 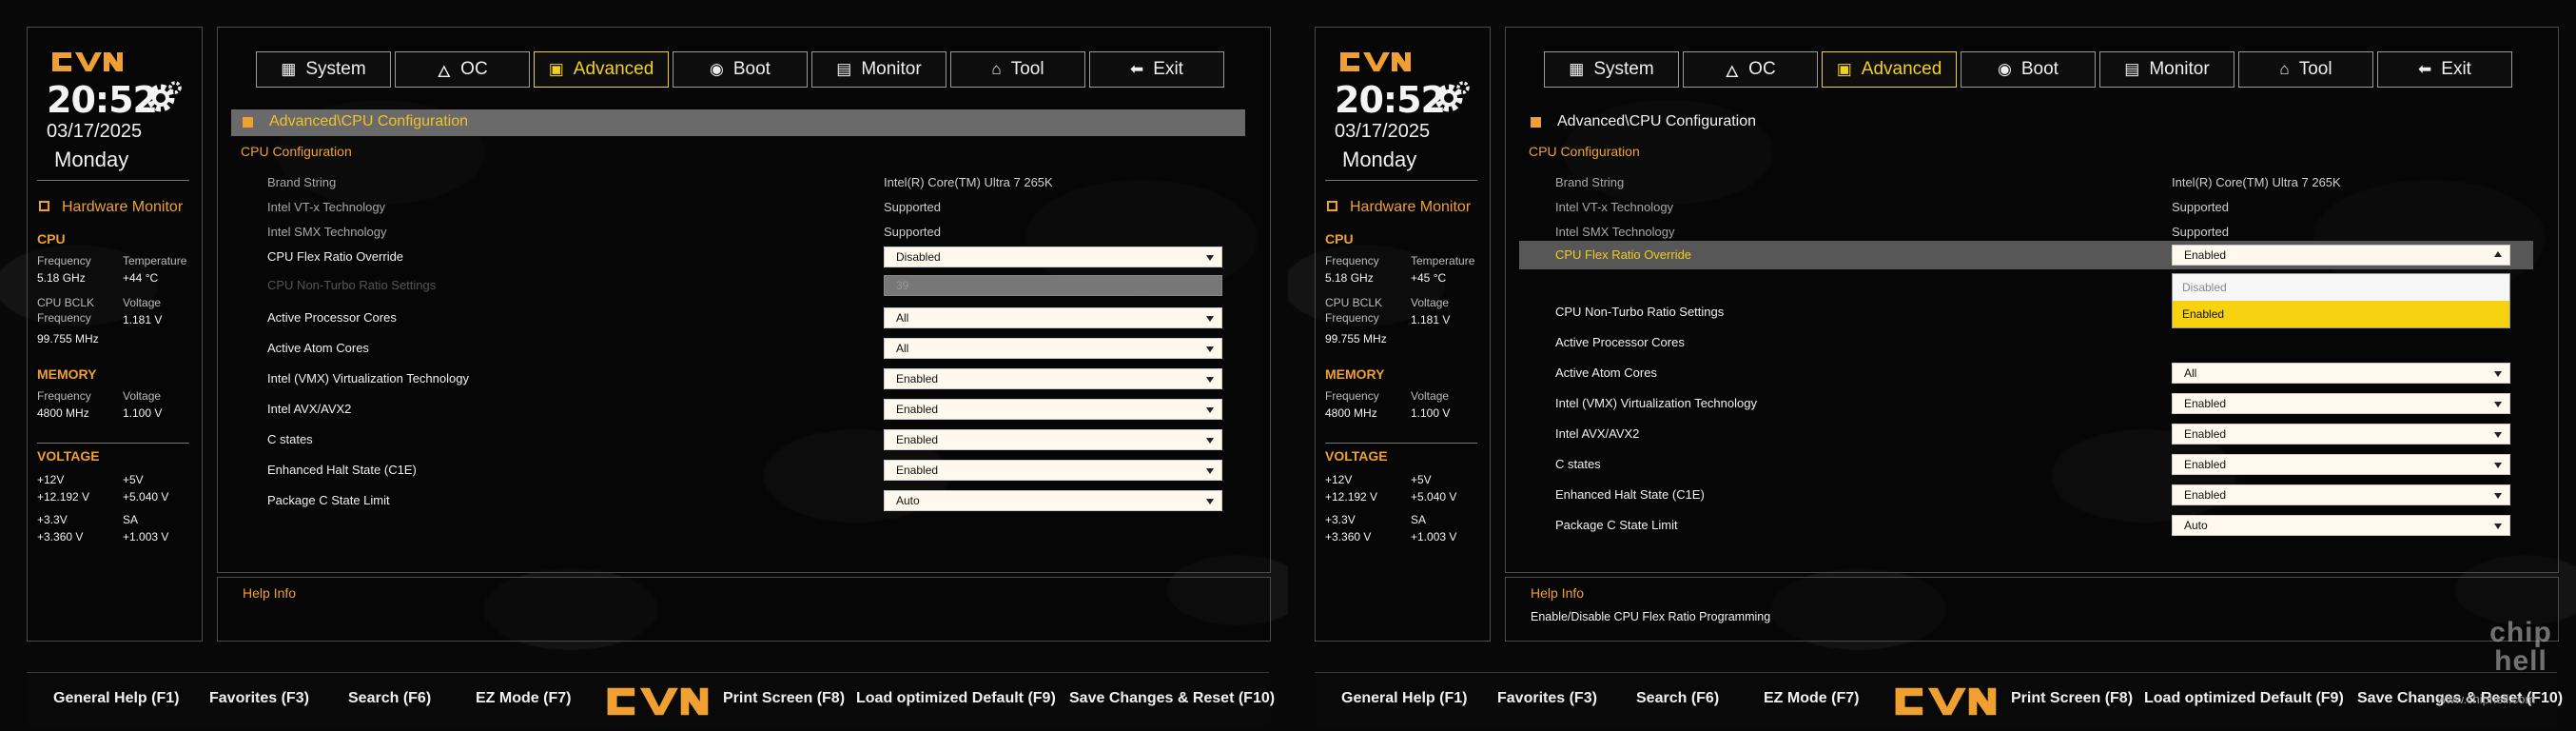 I want to click on mem-freq-label: Frequency, so click(x=64, y=396).